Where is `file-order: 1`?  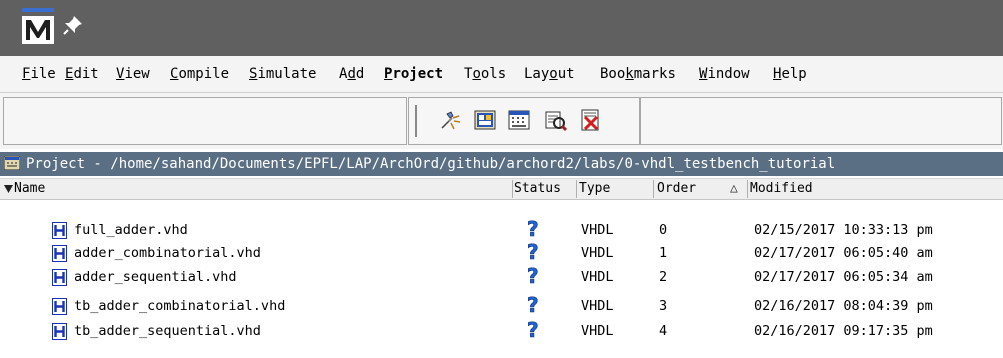
file-order: 1 is located at coordinates (663, 253).